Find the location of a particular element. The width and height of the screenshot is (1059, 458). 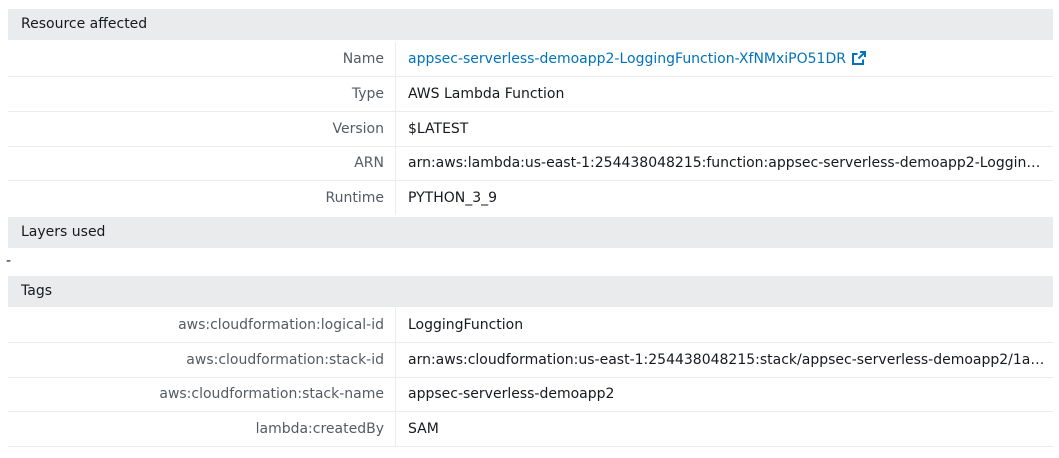

resource-row-type: Type AWS Lambda Function is located at coordinates (530, 94).